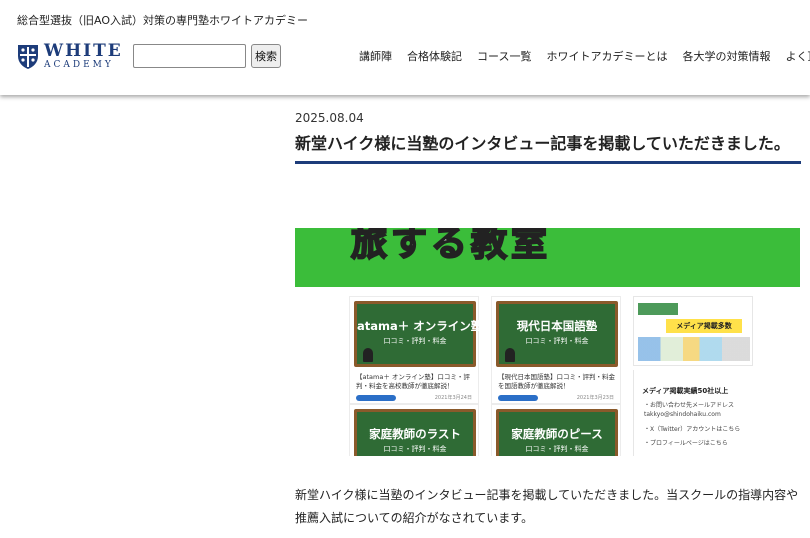 Image resolution: width=810 pixels, height=538 pixels. I want to click on media-info-row: ・お問い合わせ先メールアドレス, so click(689, 405).